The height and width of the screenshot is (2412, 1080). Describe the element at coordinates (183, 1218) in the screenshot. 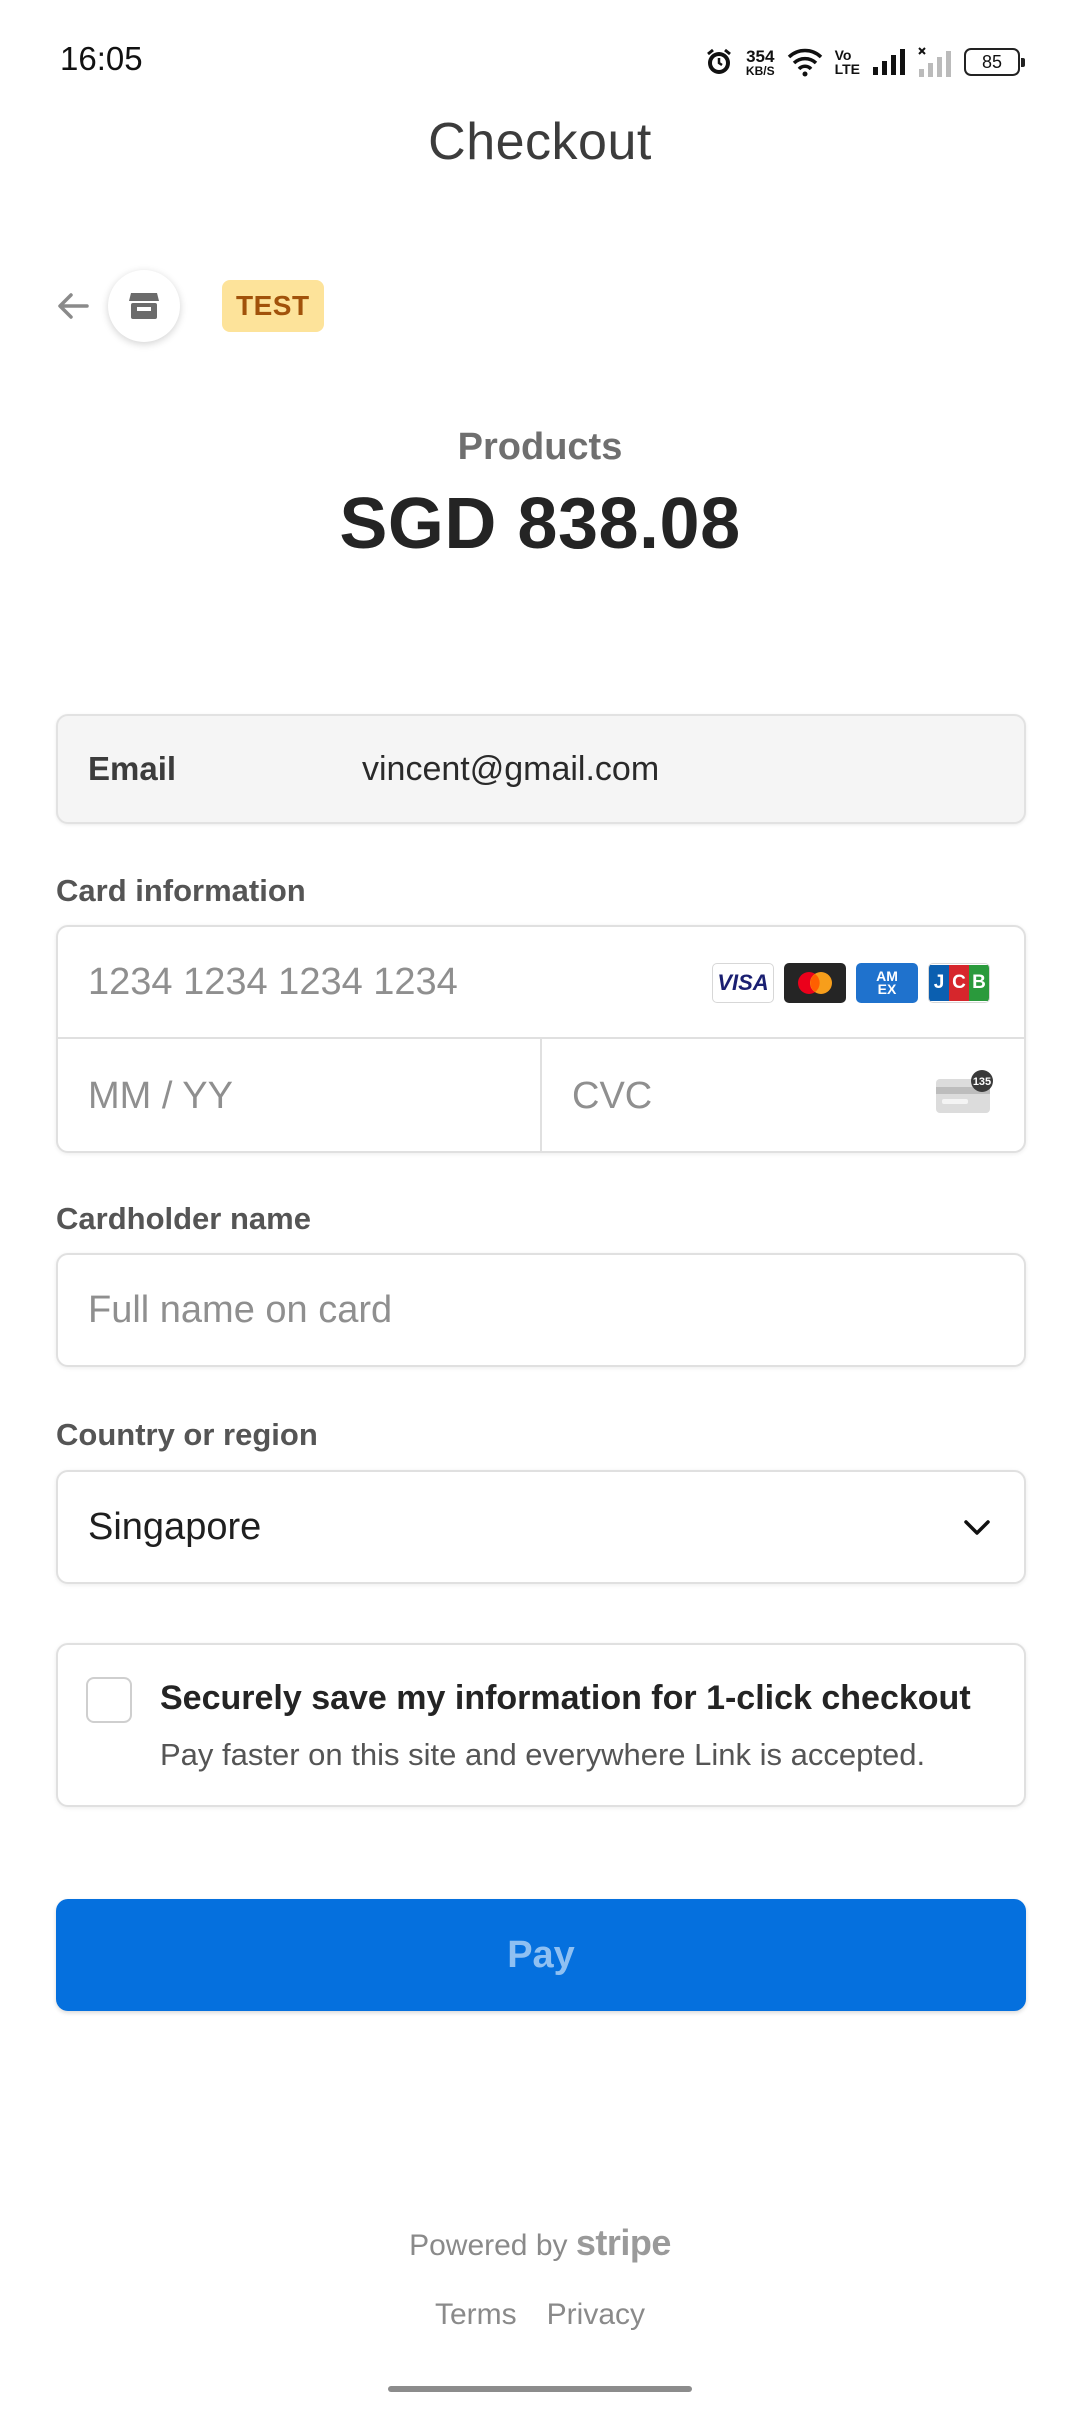

I see `cardholder-name-label: Cardholder name` at that location.